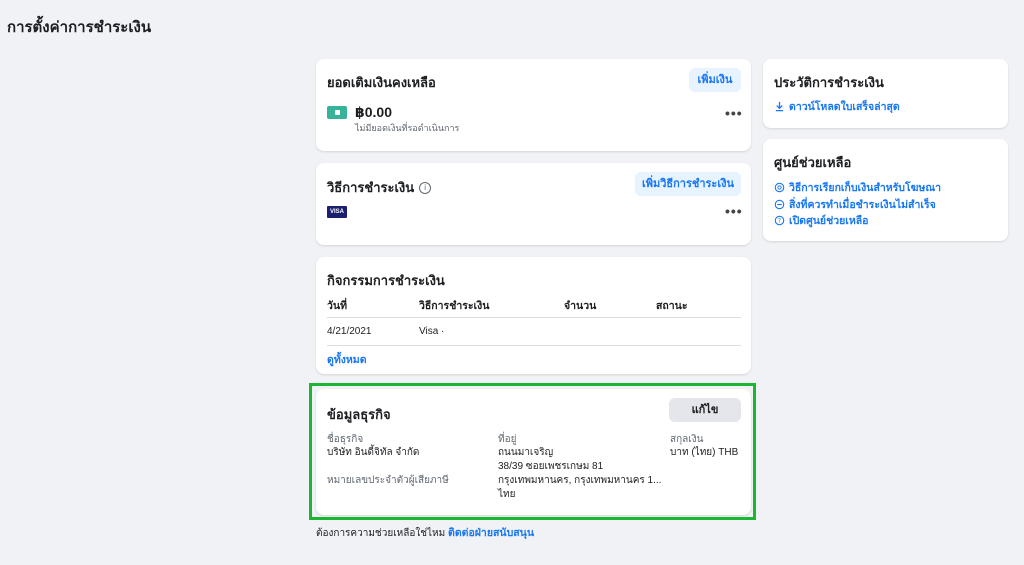 The height and width of the screenshot is (565, 1024). Describe the element at coordinates (715, 80) in the screenshot. I see `add-funds-button: เพิ่มเงิน` at that location.